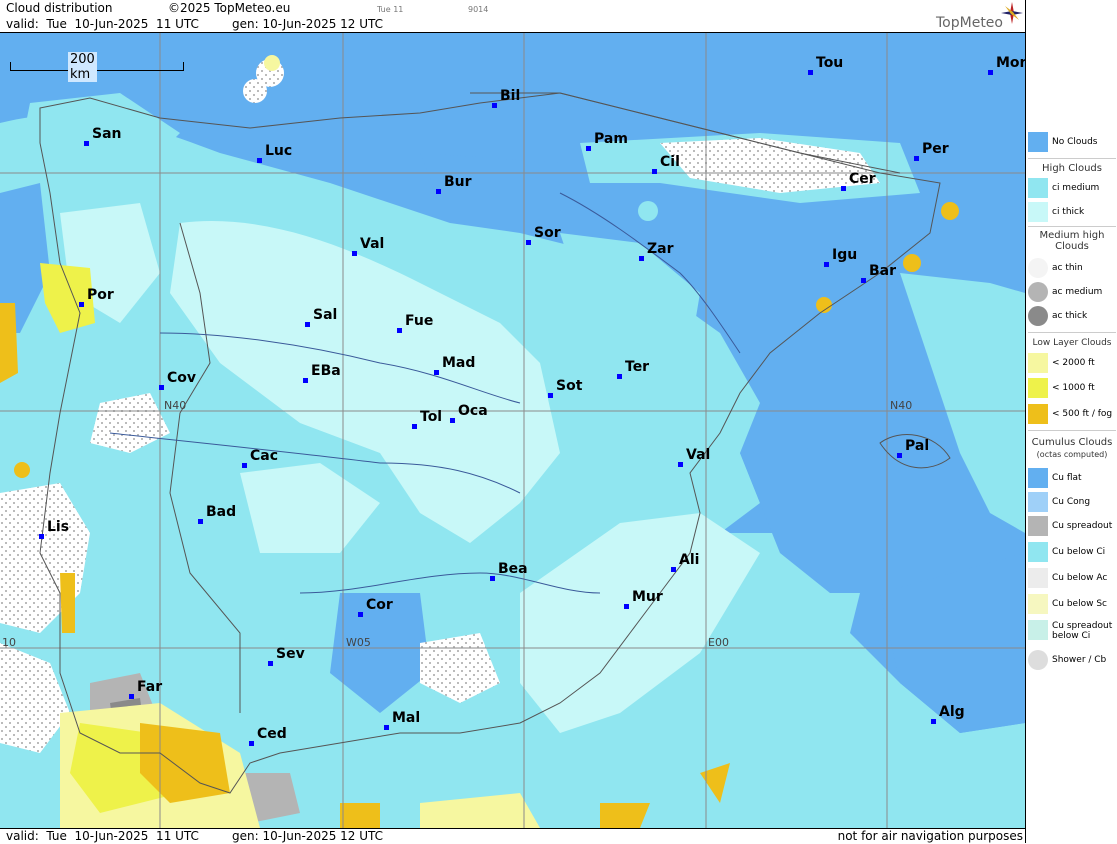 Image resolution: width=1117 pixels, height=844 pixels. Describe the element at coordinates (145, 689) in the screenshot. I see `city-marker: Far` at that location.